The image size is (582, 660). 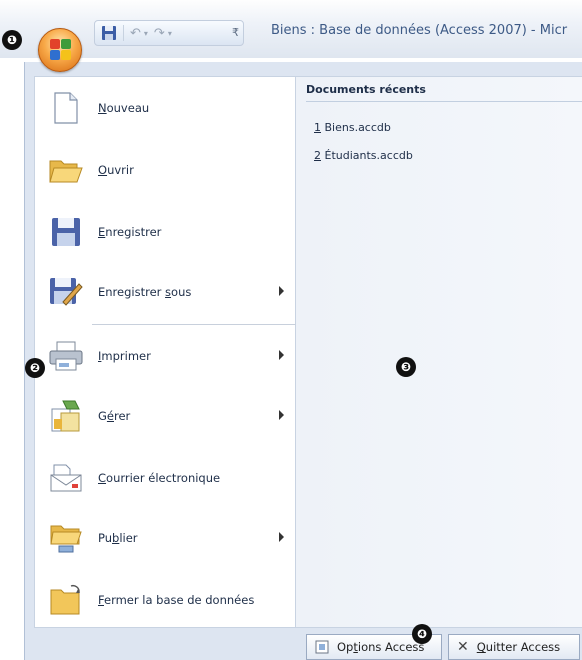 I want to click on recent-documents-header: Documents récents, so click(x=444, y=92).